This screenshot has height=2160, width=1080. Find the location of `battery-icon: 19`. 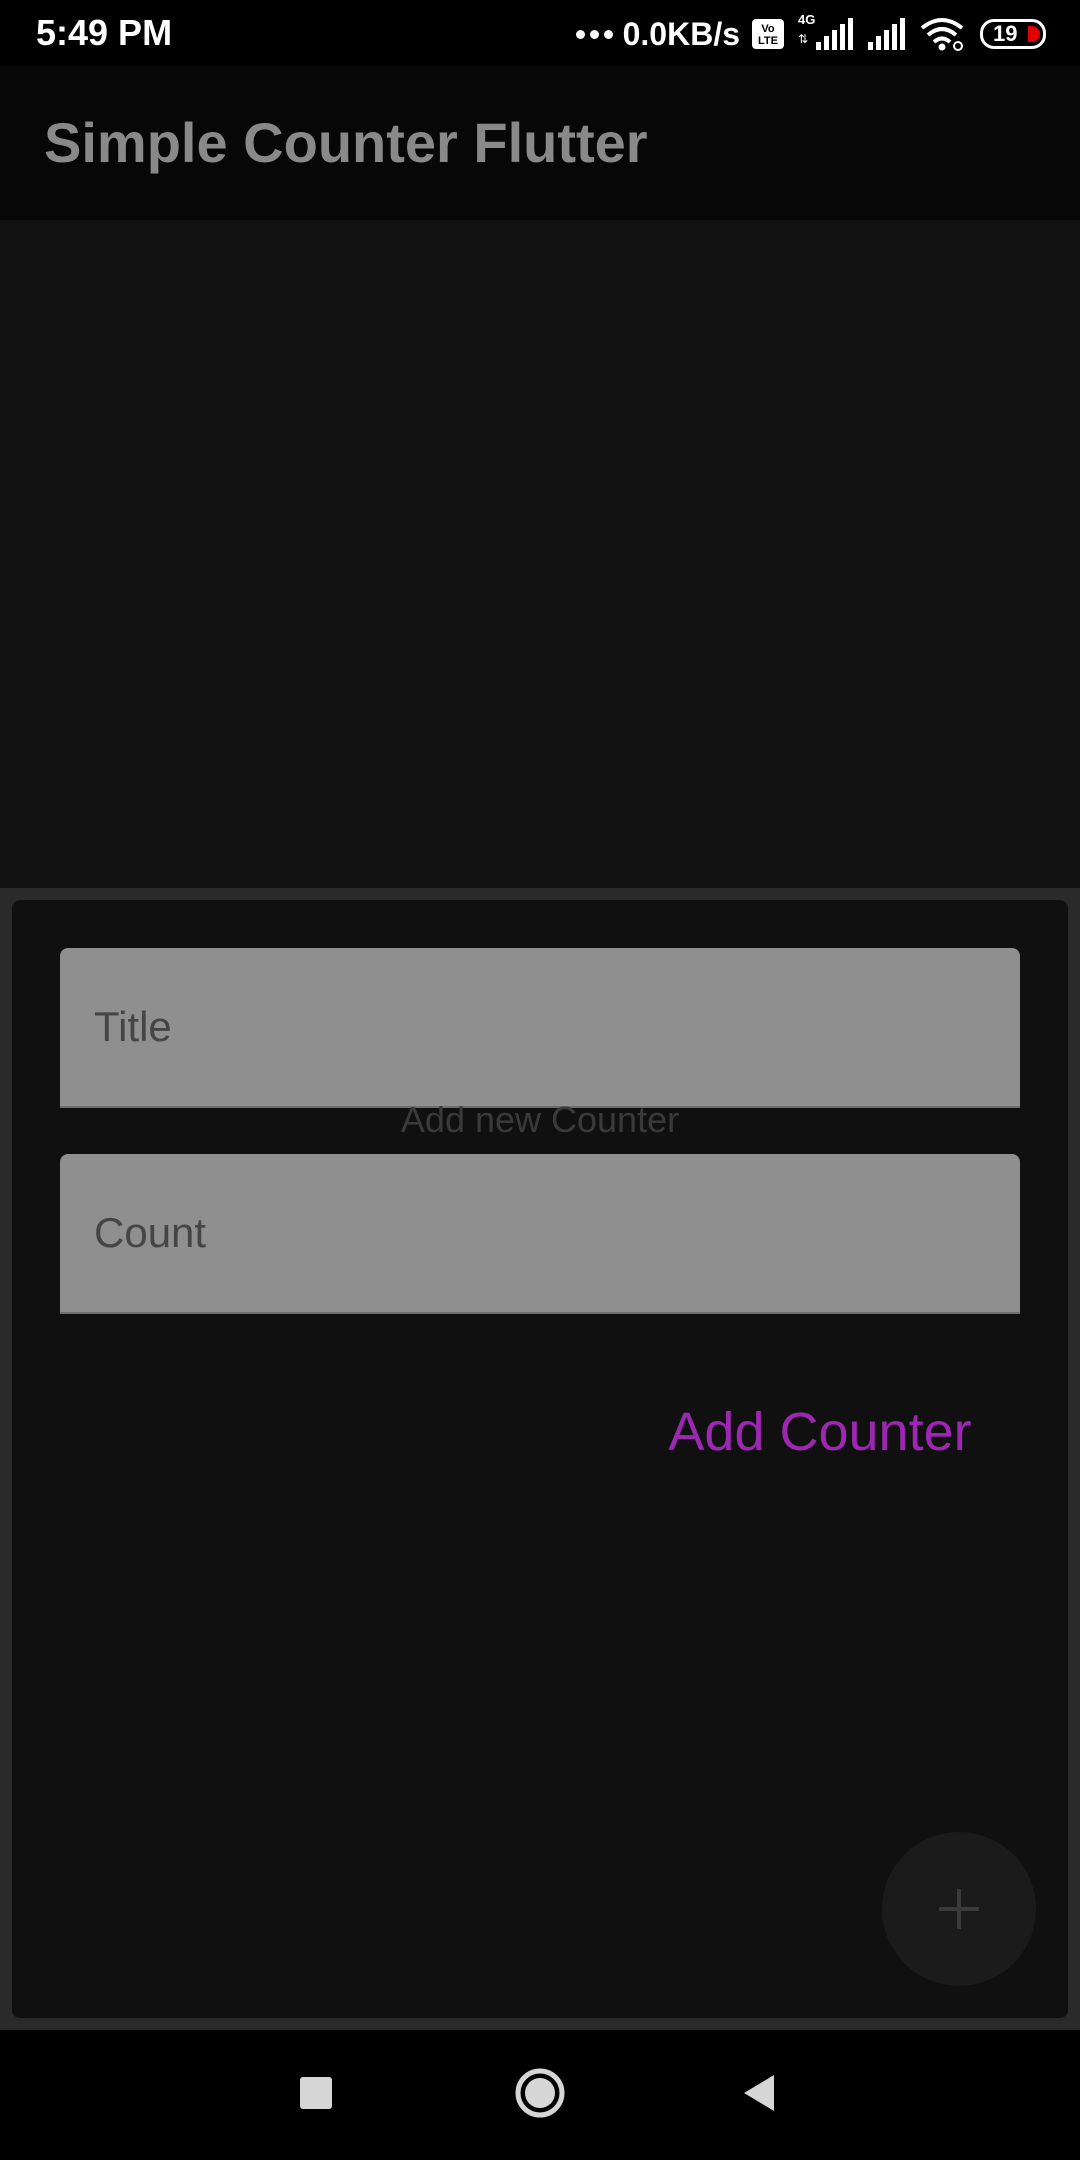

battery-icon: 19 is located at coordinates (1013, 34).